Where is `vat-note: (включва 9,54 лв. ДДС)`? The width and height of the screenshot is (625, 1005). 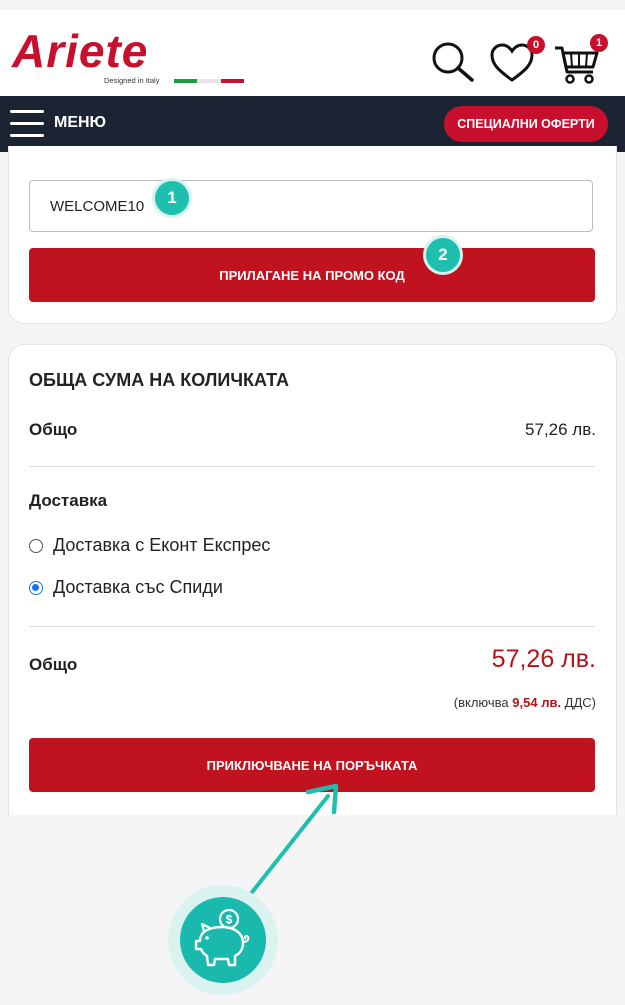 vat-note: (включва 9,54 лв. ДДС) is located at coordinates (525, 702).